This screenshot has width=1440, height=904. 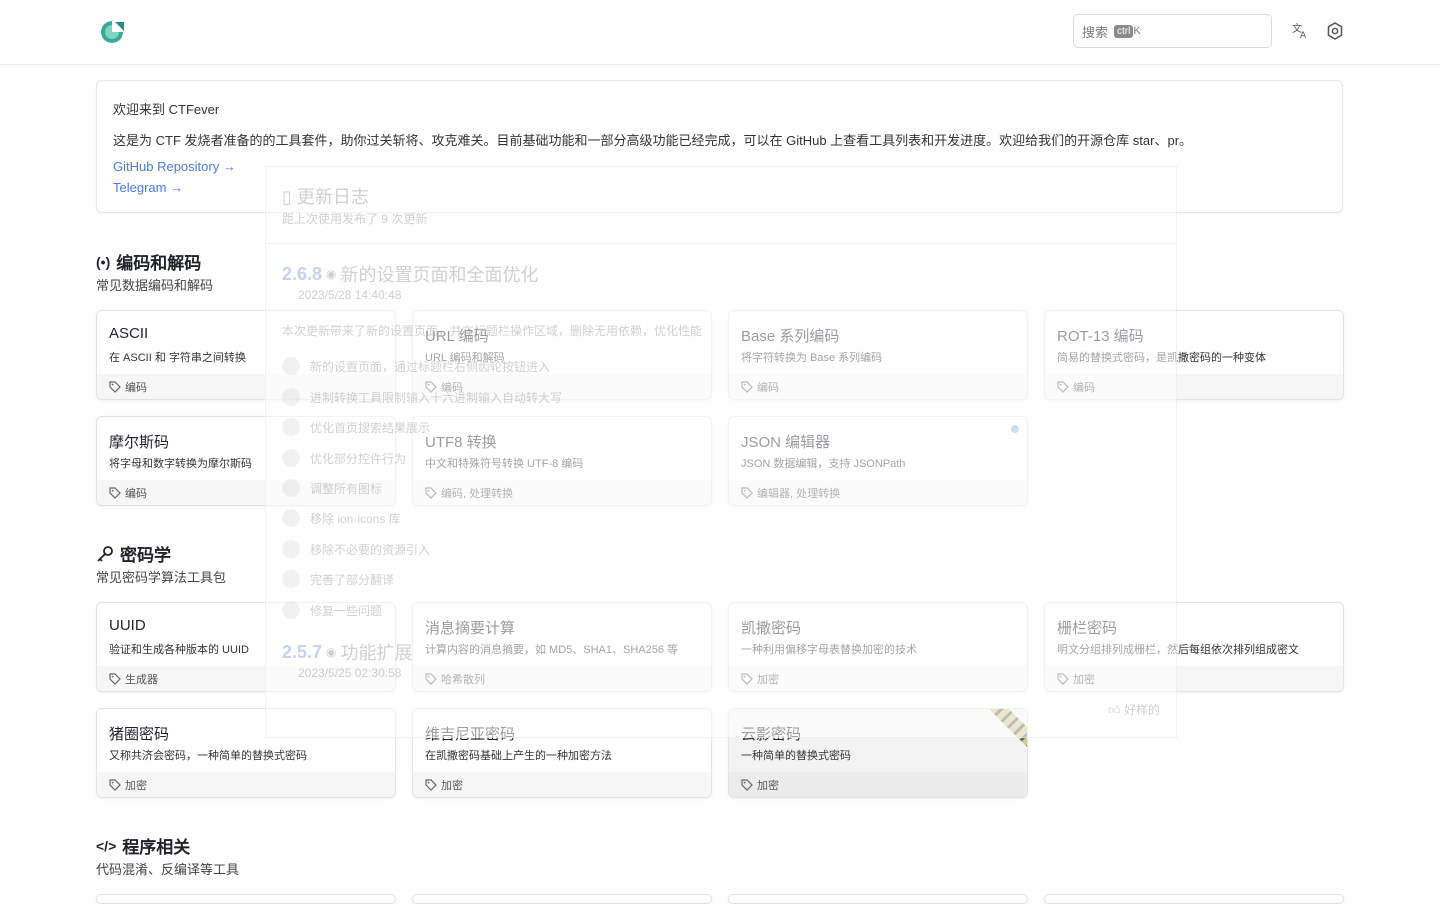 I want to click on version-date: 2023/5/28 14:40:48, so click(x=350, y=295).